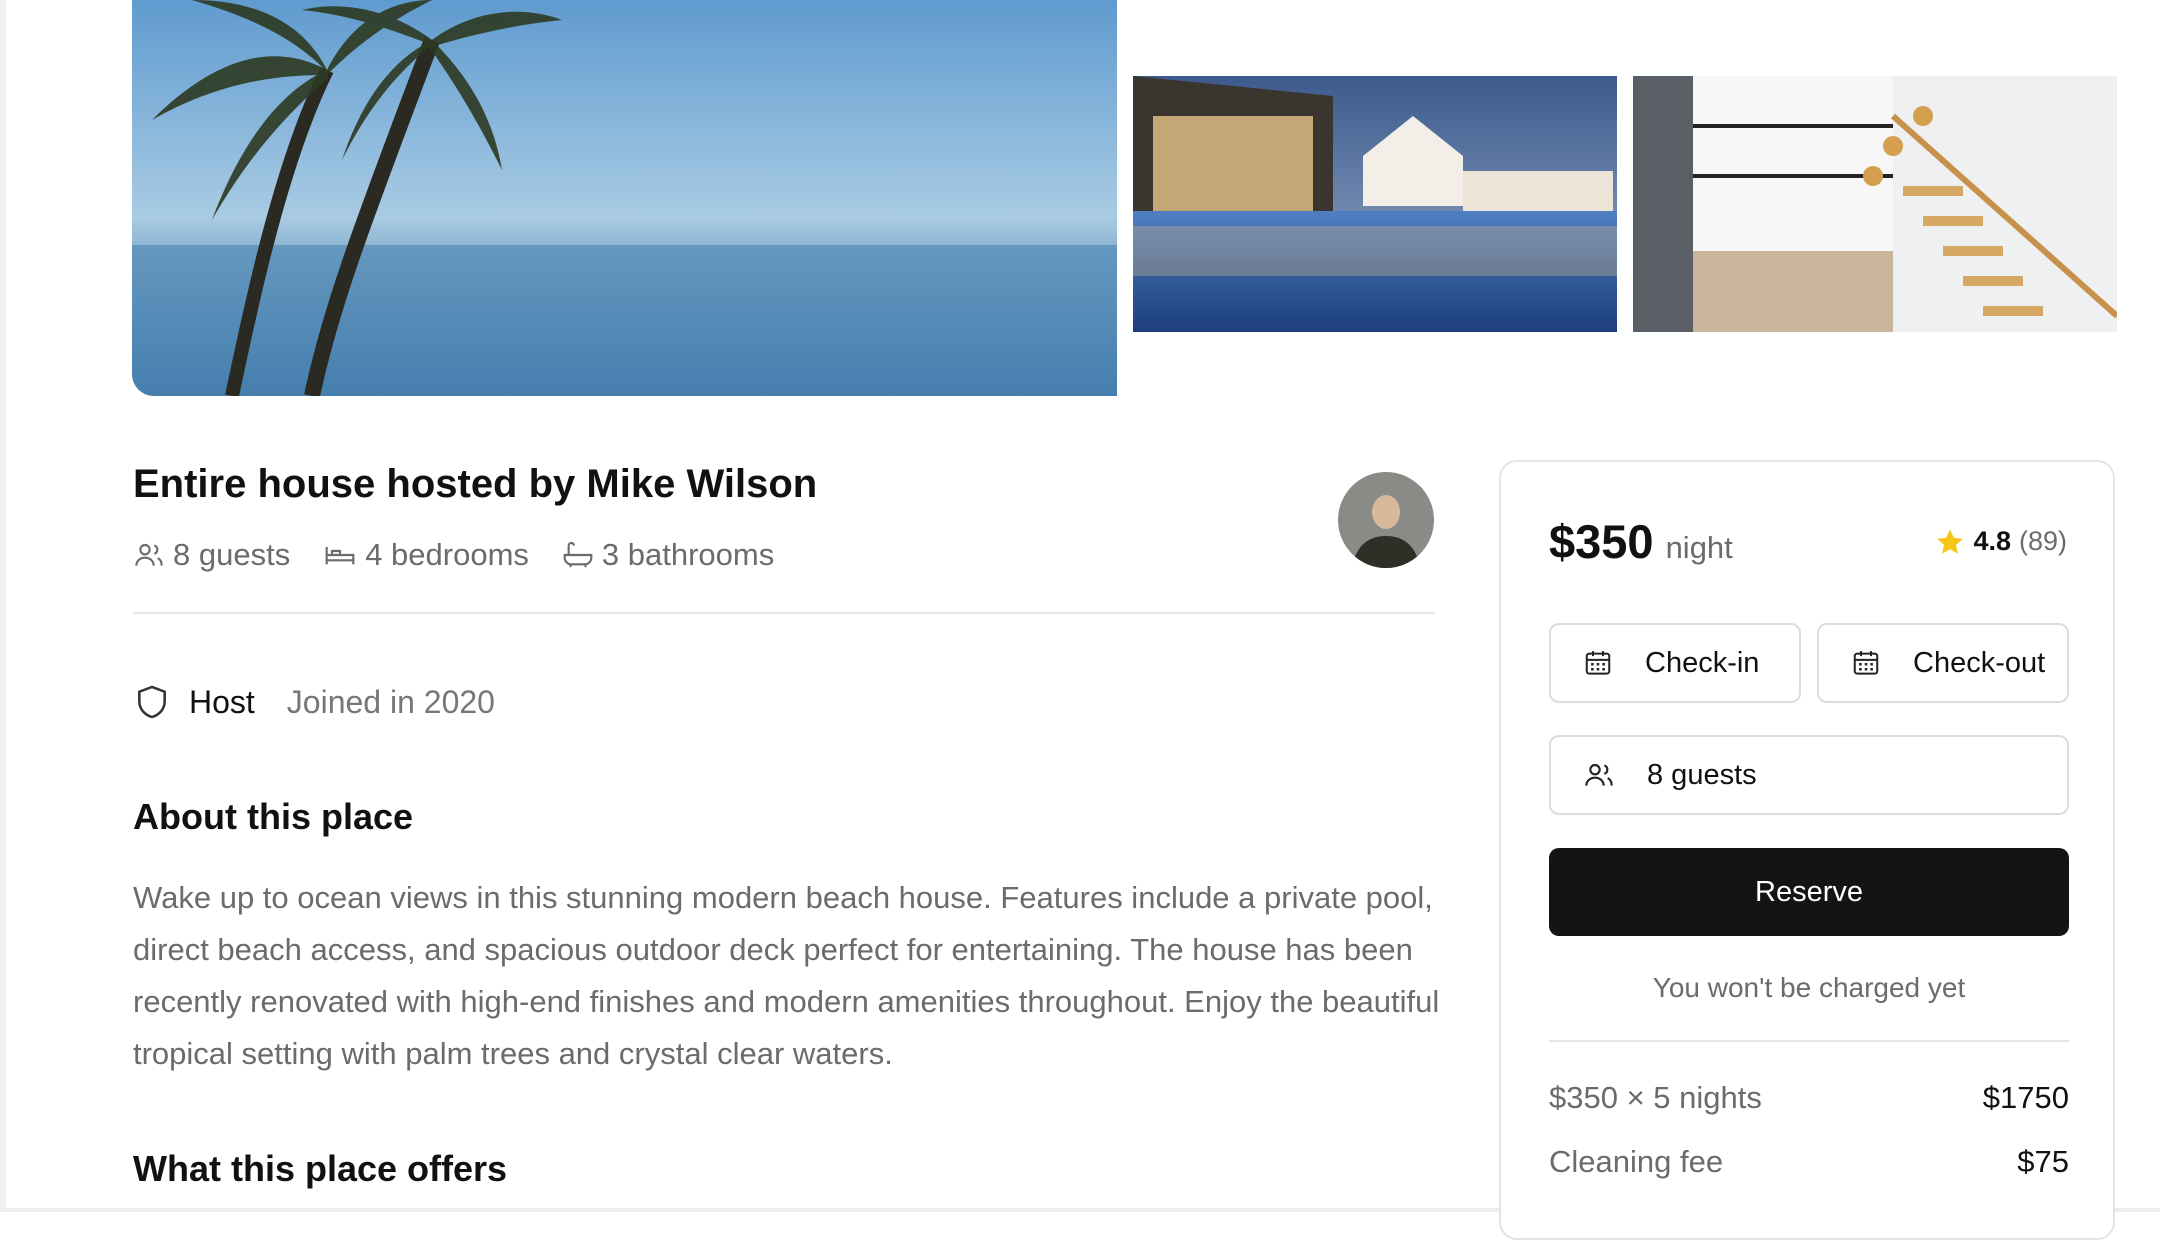 The width and height of the screenshot is (2160, 1240). Describe the element at coordinates (340, 556) in the screenshot. I see `bed-icon` at that location.